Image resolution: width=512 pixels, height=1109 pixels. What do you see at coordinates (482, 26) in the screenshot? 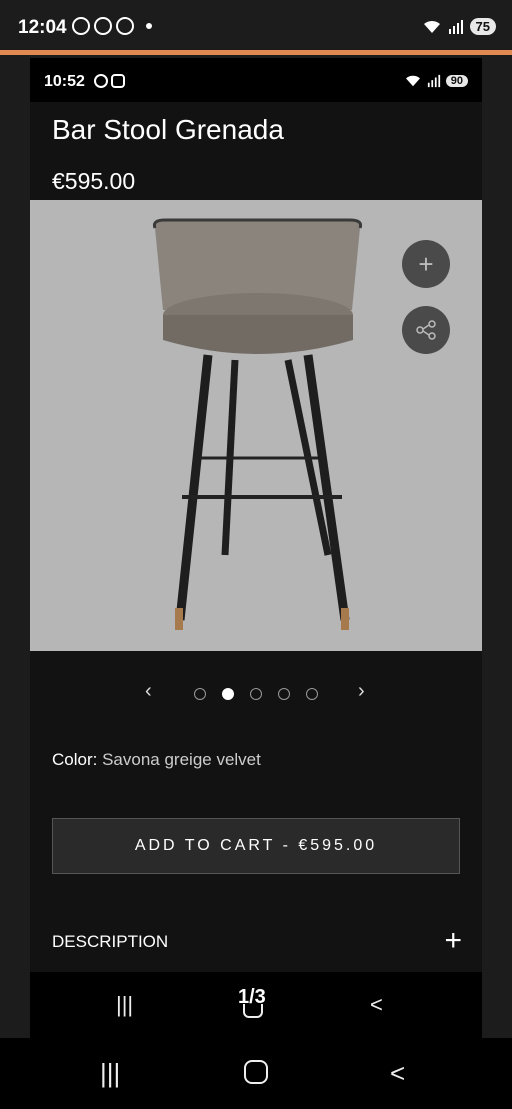
I see `battery-badge: 75` at bounding box center [482, 26].